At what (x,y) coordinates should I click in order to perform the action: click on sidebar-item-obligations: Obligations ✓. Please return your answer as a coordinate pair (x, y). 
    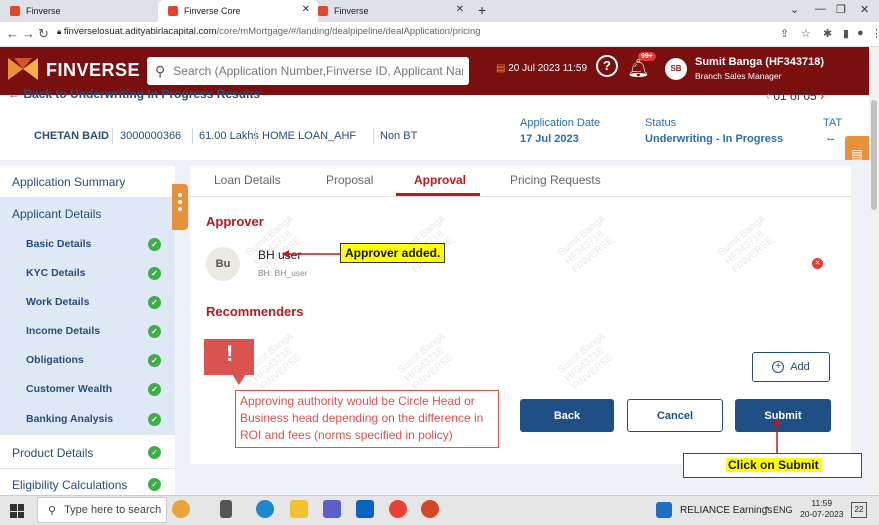
    Looking at the image, I should click on (87, 360).